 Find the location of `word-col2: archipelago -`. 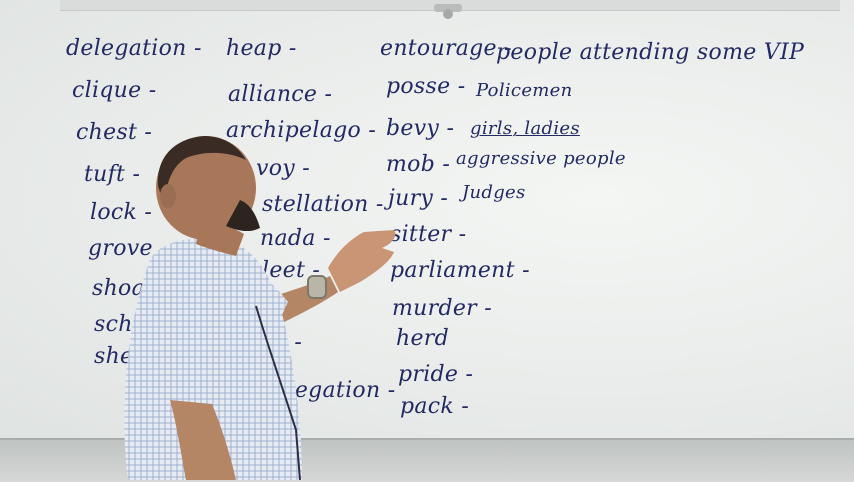

word-col2: archipelago - is located at coordinates (301, 130).